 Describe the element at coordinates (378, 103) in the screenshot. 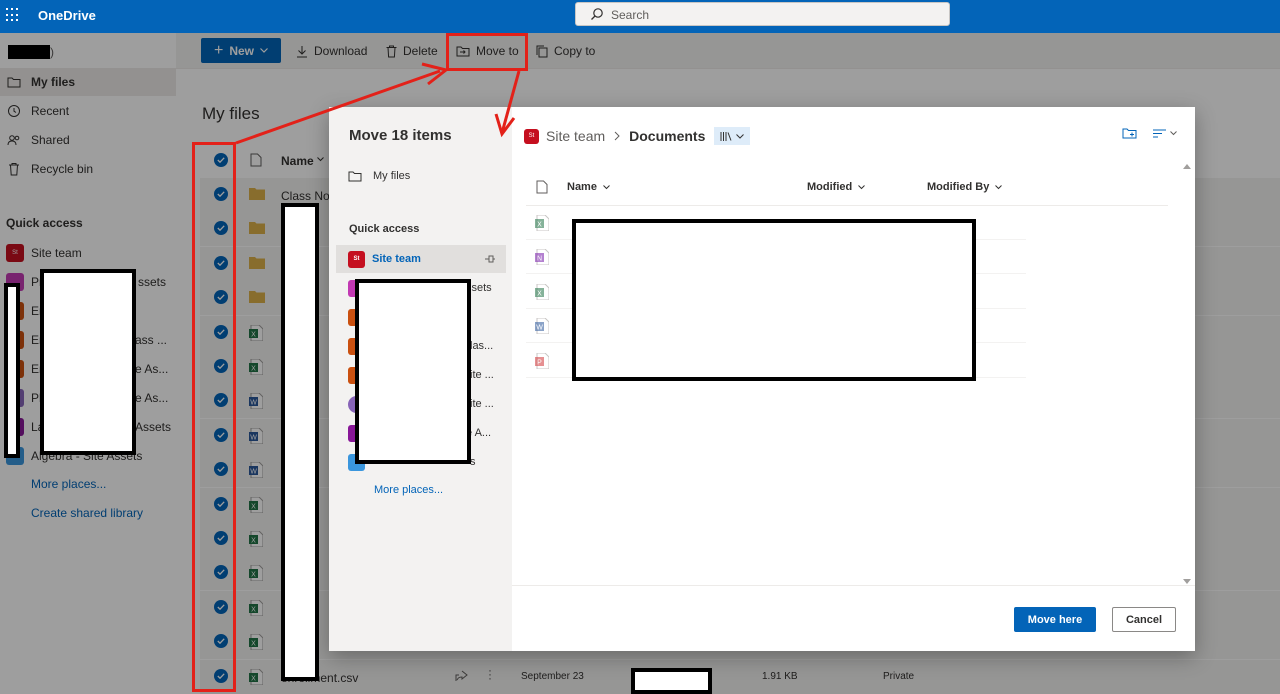

I see `annotation-arrows` at that location.